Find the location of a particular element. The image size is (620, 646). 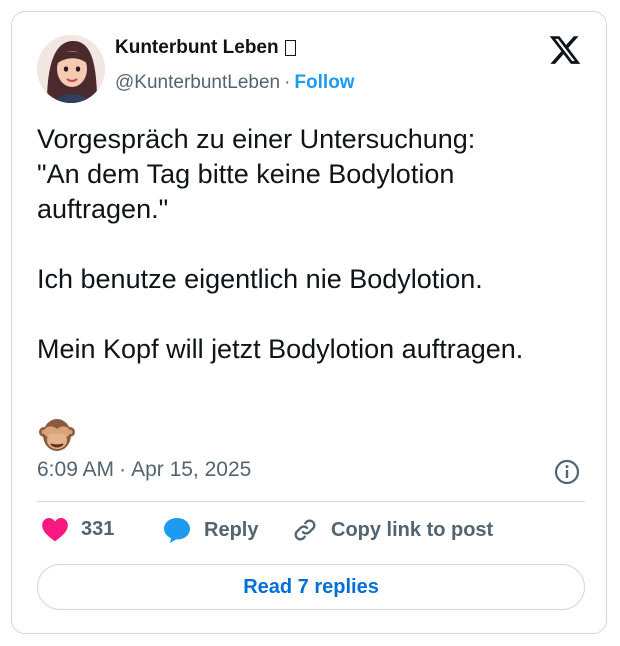

post-date: Apr 15, 2025 is located at coordinates (191, 469).